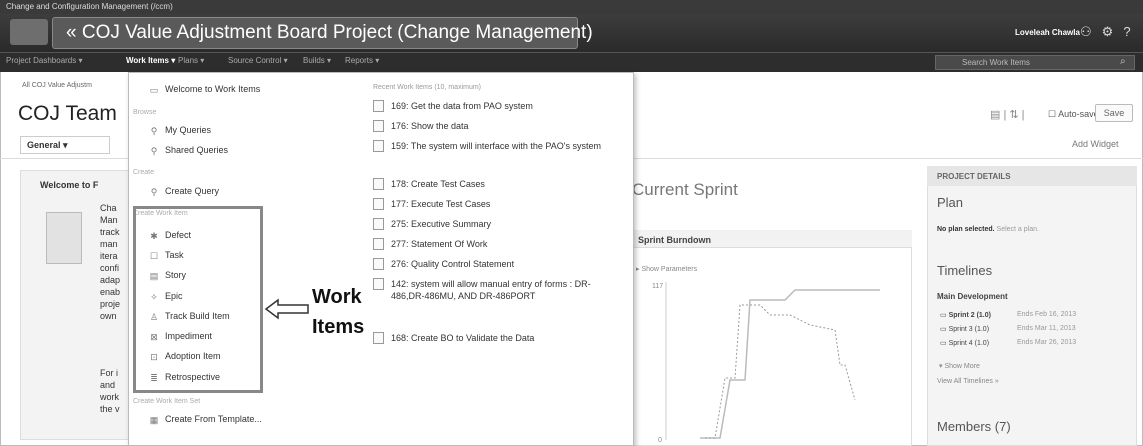 Image resolution: width=1143 pixels, height=446 pixels. What do you see at coordinates (154, 90) in the screenshot?
I see `page-icon: ▭` at bounding box center [154, 90].